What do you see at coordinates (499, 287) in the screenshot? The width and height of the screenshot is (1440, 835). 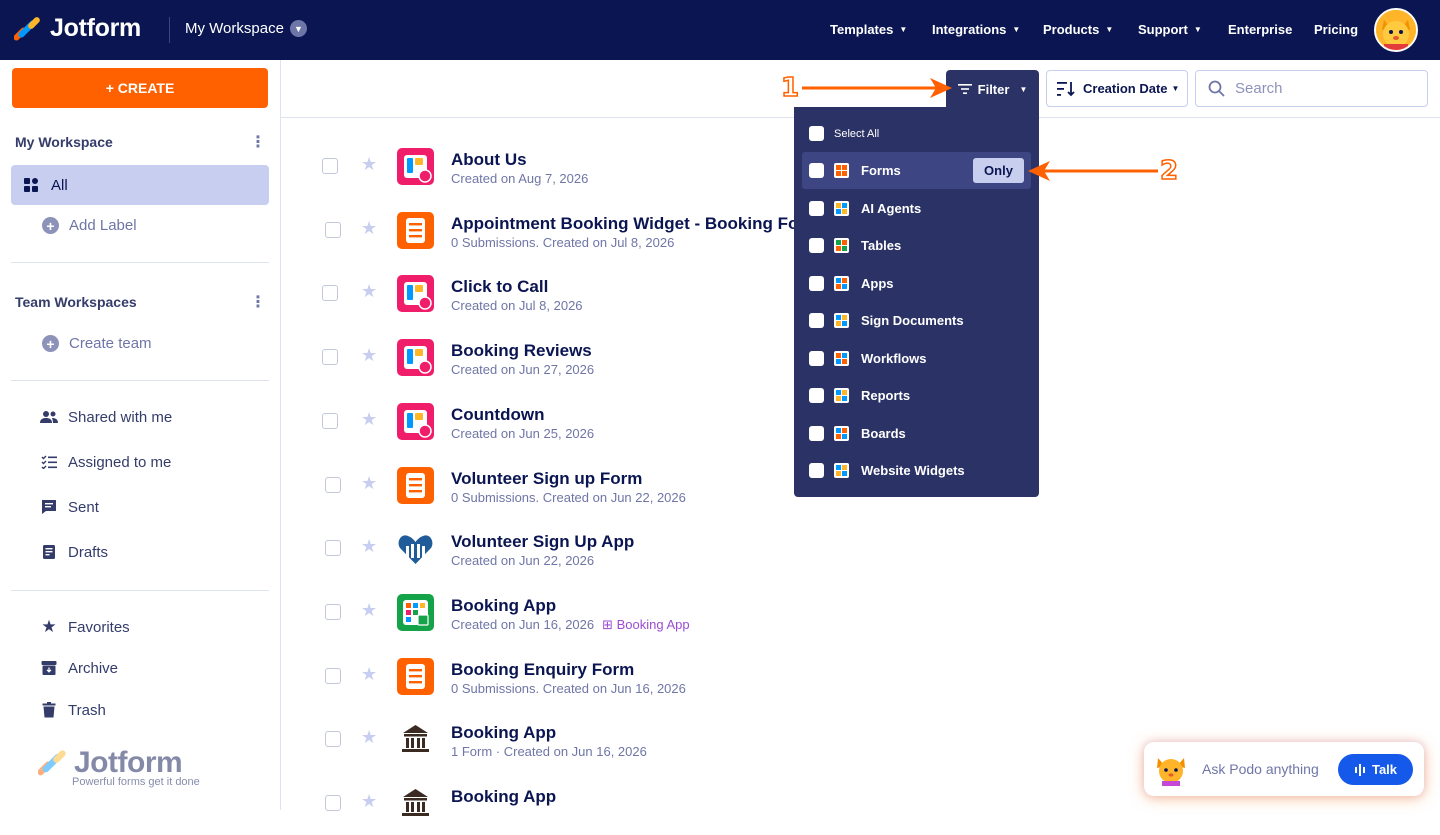 I see `item-title: Click to Call` at bounding box center [499, 287].